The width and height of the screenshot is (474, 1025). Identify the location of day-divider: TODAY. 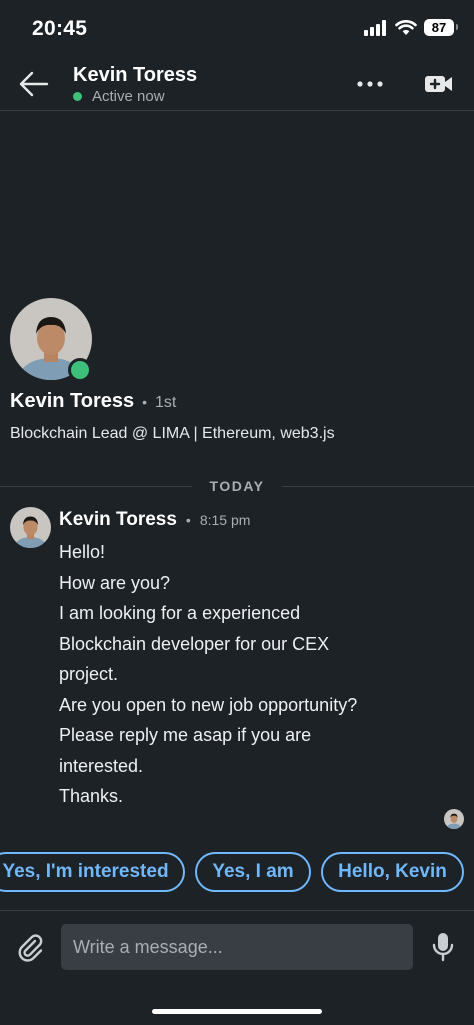
(237, 487).